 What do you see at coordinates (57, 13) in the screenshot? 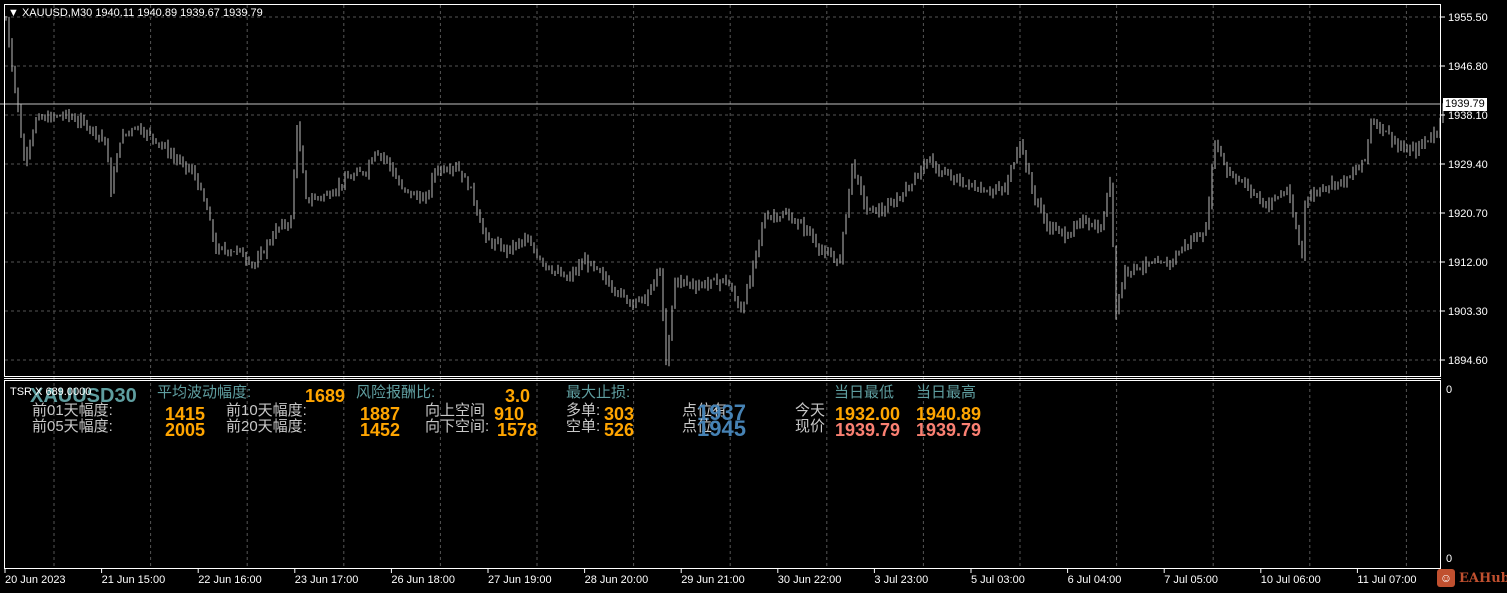
I see `symbol-label: XAUUSD,M30` at bounding box center [57, 13].